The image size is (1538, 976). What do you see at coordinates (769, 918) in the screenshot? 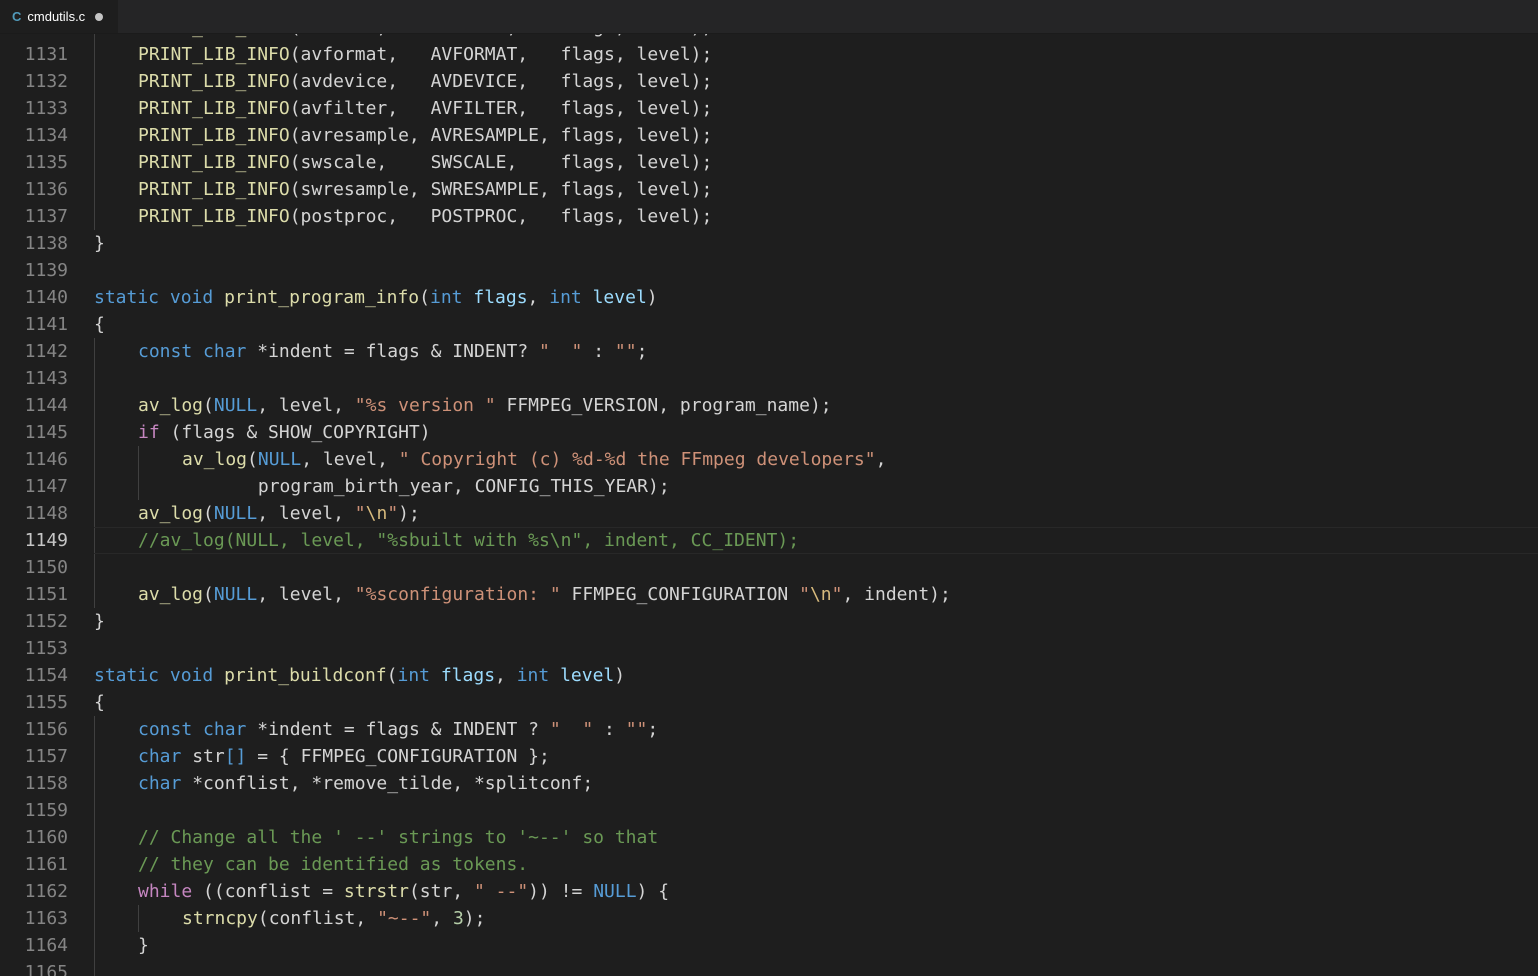
I see `code-line: 1163 strncpy(conflist, "~--", 3);` at bounding box center [769, 918].